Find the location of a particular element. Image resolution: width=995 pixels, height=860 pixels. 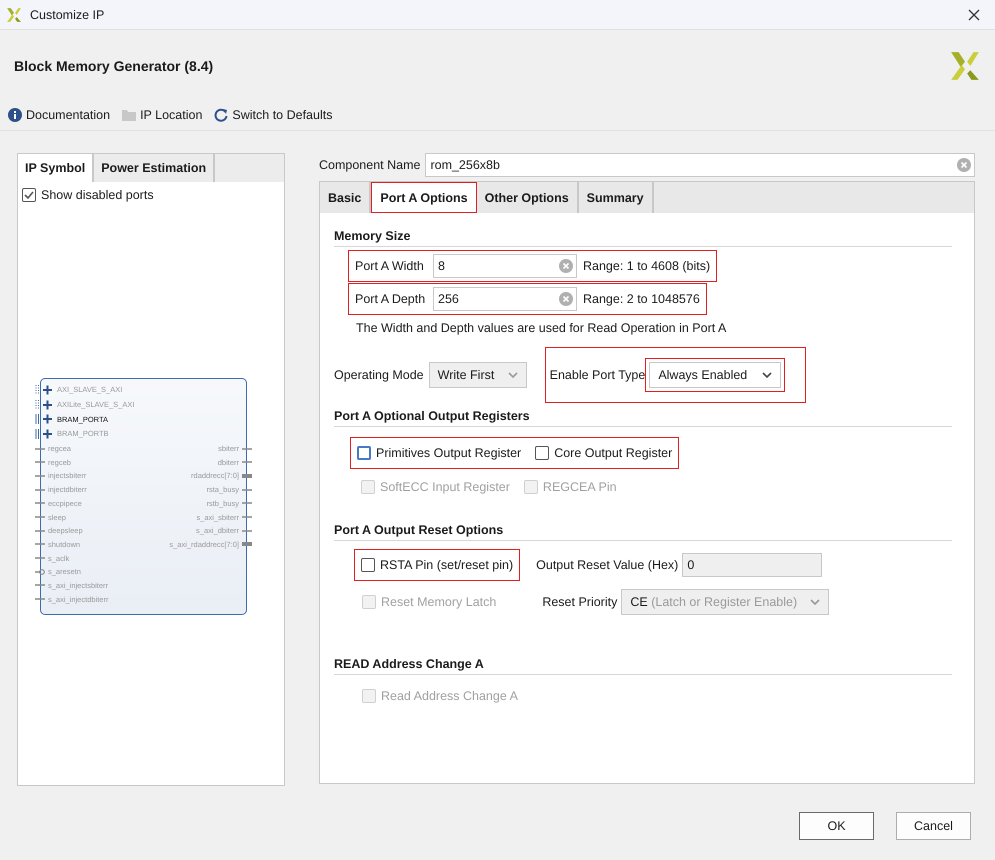

section-title: Memory Size is located at coordinates (643, 238).